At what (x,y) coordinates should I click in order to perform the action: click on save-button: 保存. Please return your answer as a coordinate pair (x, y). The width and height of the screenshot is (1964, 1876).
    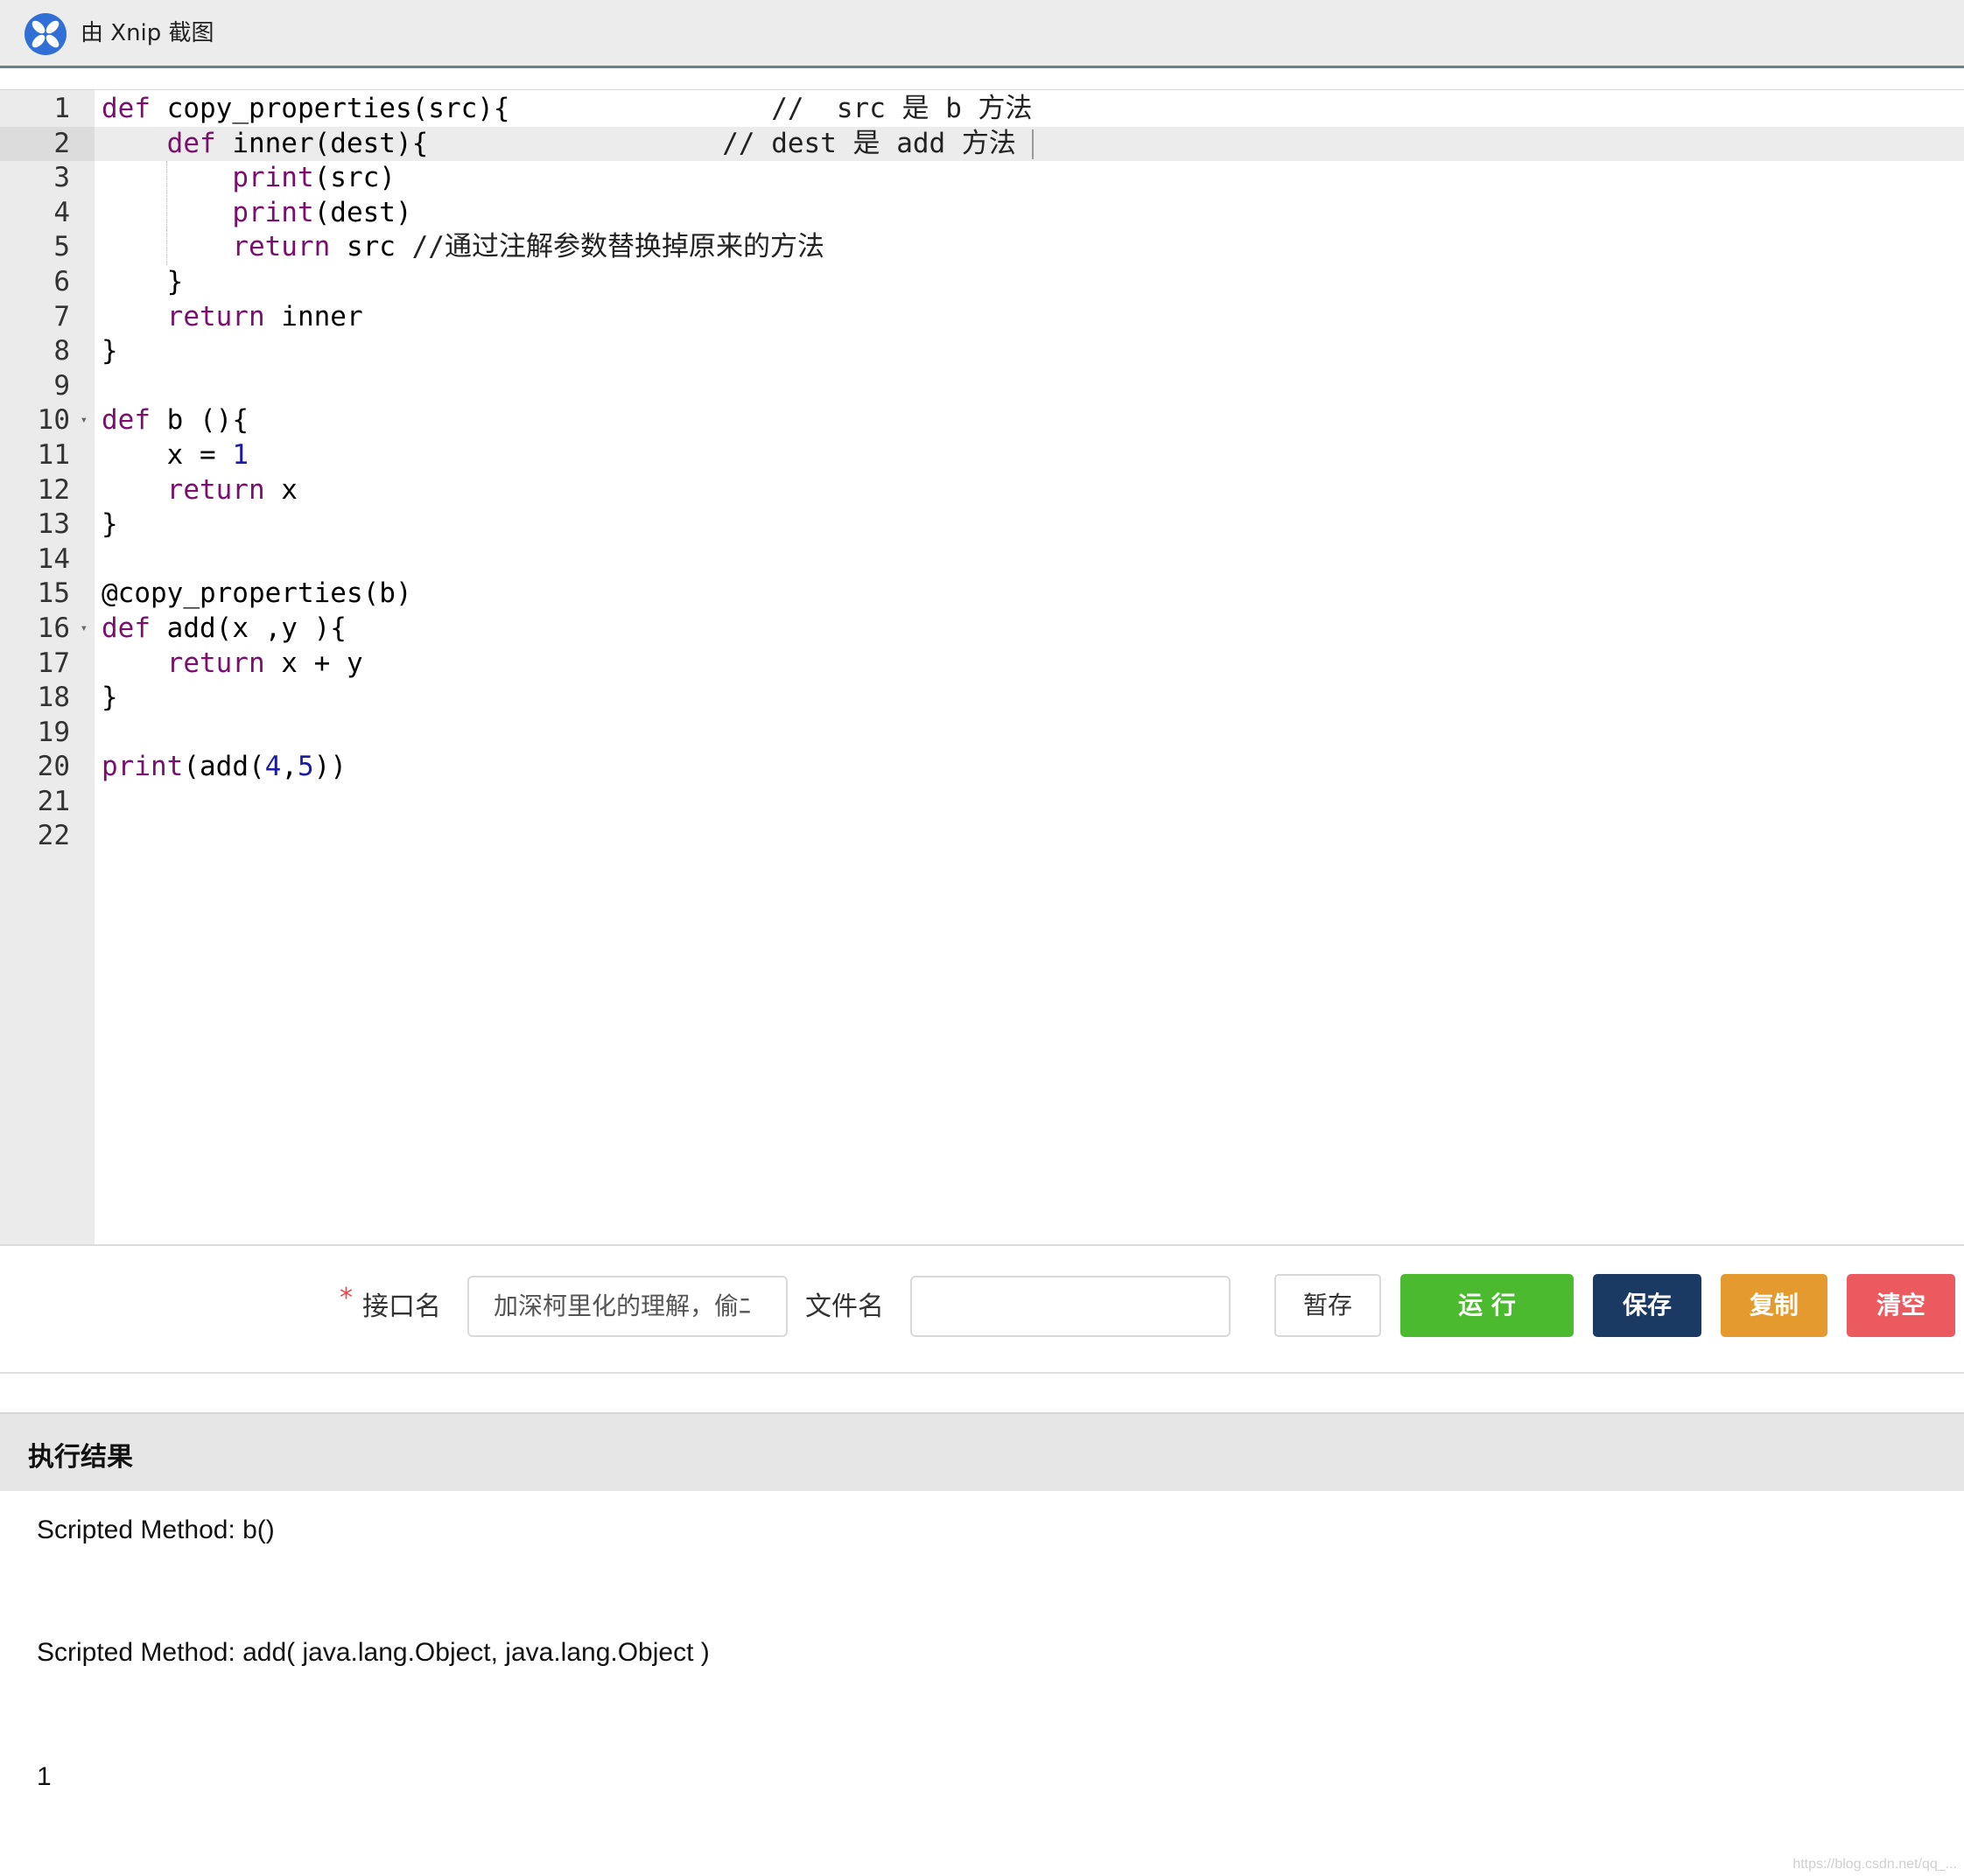
    Looking at the image, I should click on (1647, 1305).